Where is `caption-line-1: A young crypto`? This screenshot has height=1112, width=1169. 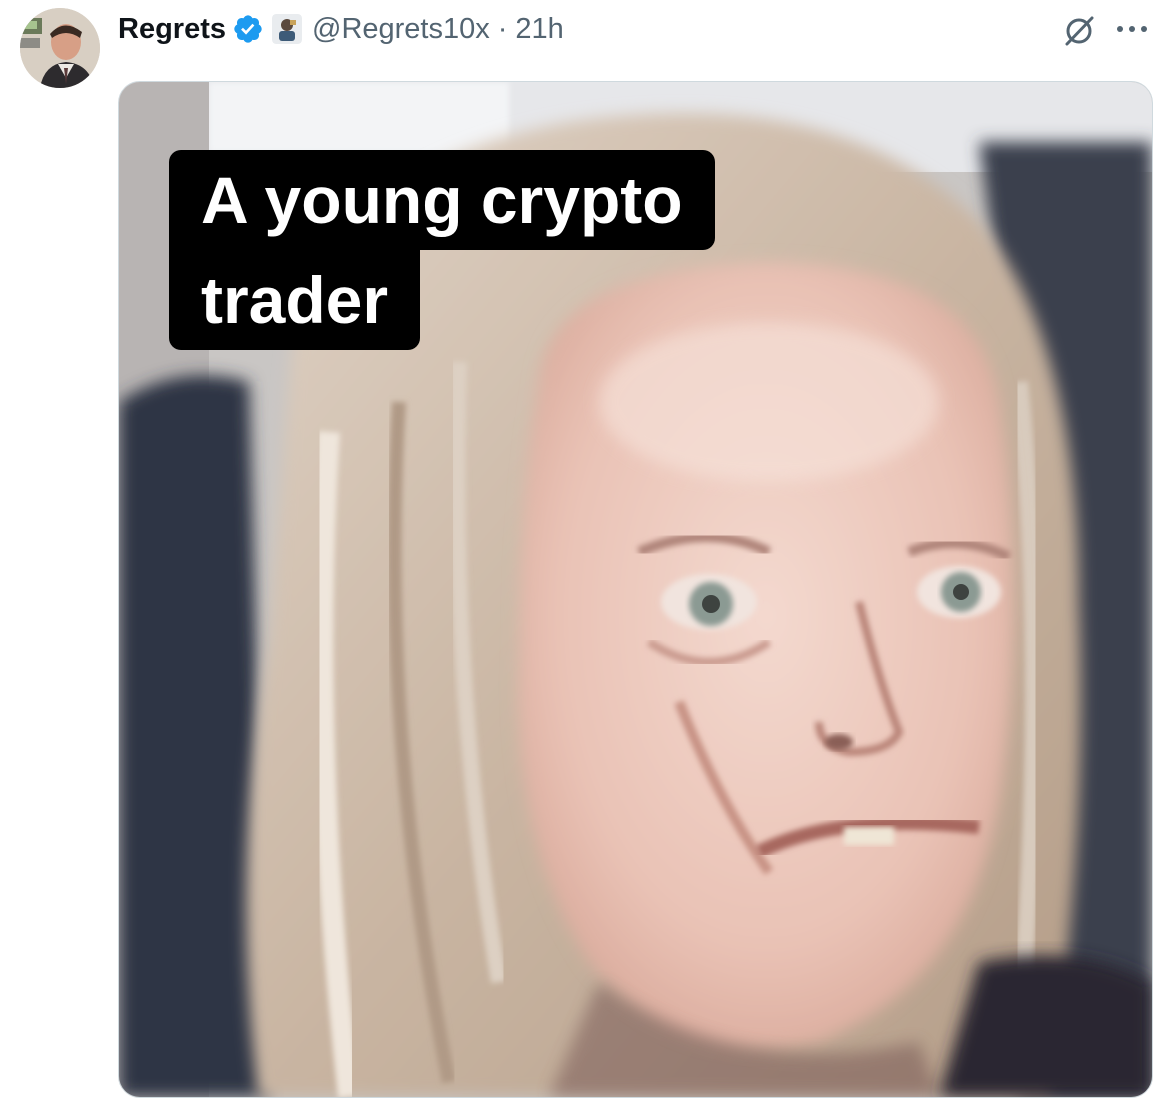
caption-line-1: A young crypto is located at coordinates (442, 200).